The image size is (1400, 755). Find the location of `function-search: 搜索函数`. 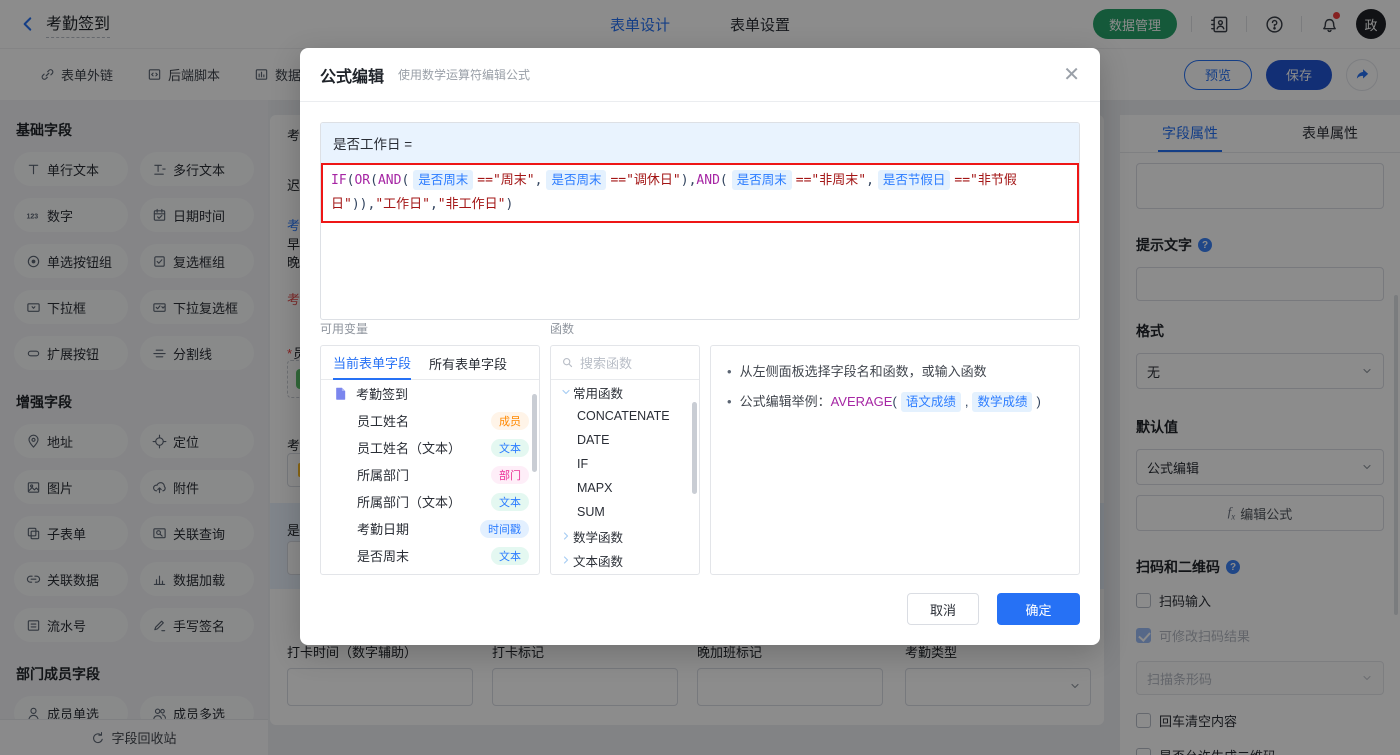

function-search: 搜索函数 is located at coordinates (625, 363).